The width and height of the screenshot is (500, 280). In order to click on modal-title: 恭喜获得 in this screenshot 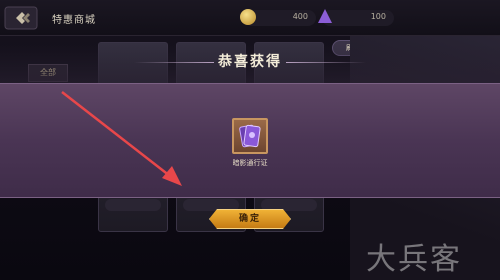, I will do `click(250, 62)`.